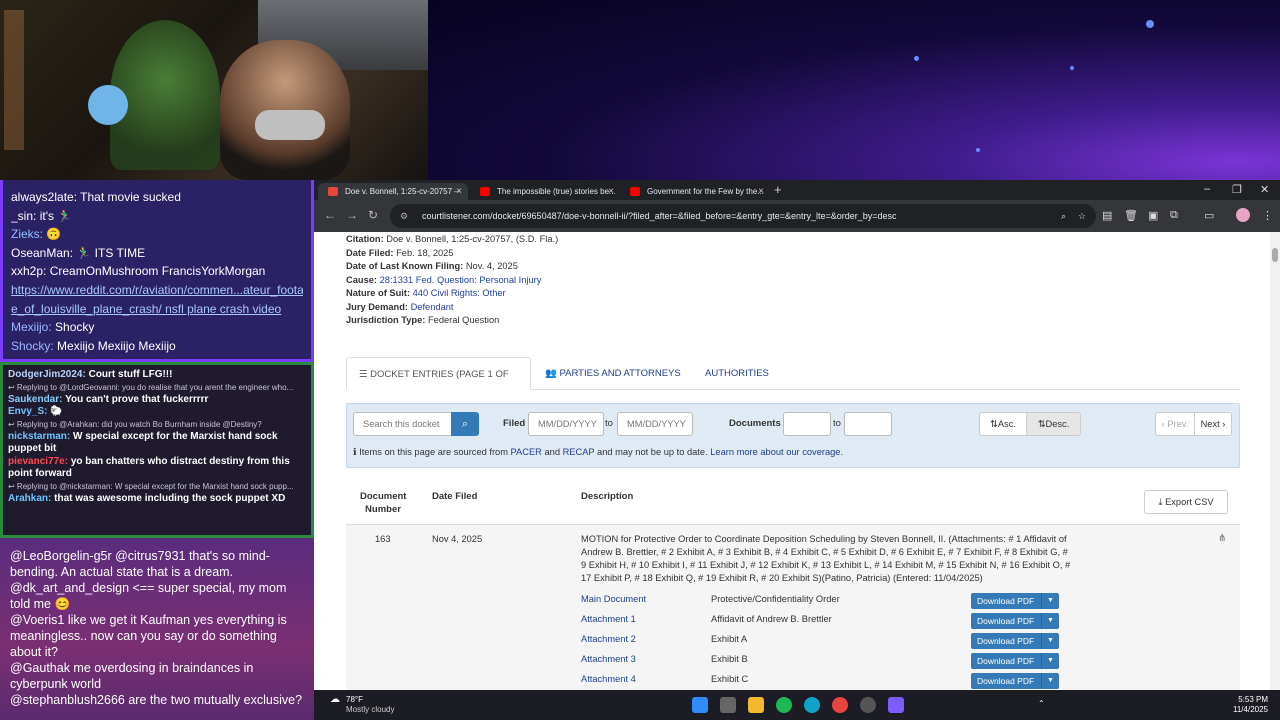 Image resolution: width=1280 pixels, height=720 pixels. What do you see at coordinates (526, 452) in the screenshot?
I see `pacer-link: PACER` at bounding box center [526, 452].